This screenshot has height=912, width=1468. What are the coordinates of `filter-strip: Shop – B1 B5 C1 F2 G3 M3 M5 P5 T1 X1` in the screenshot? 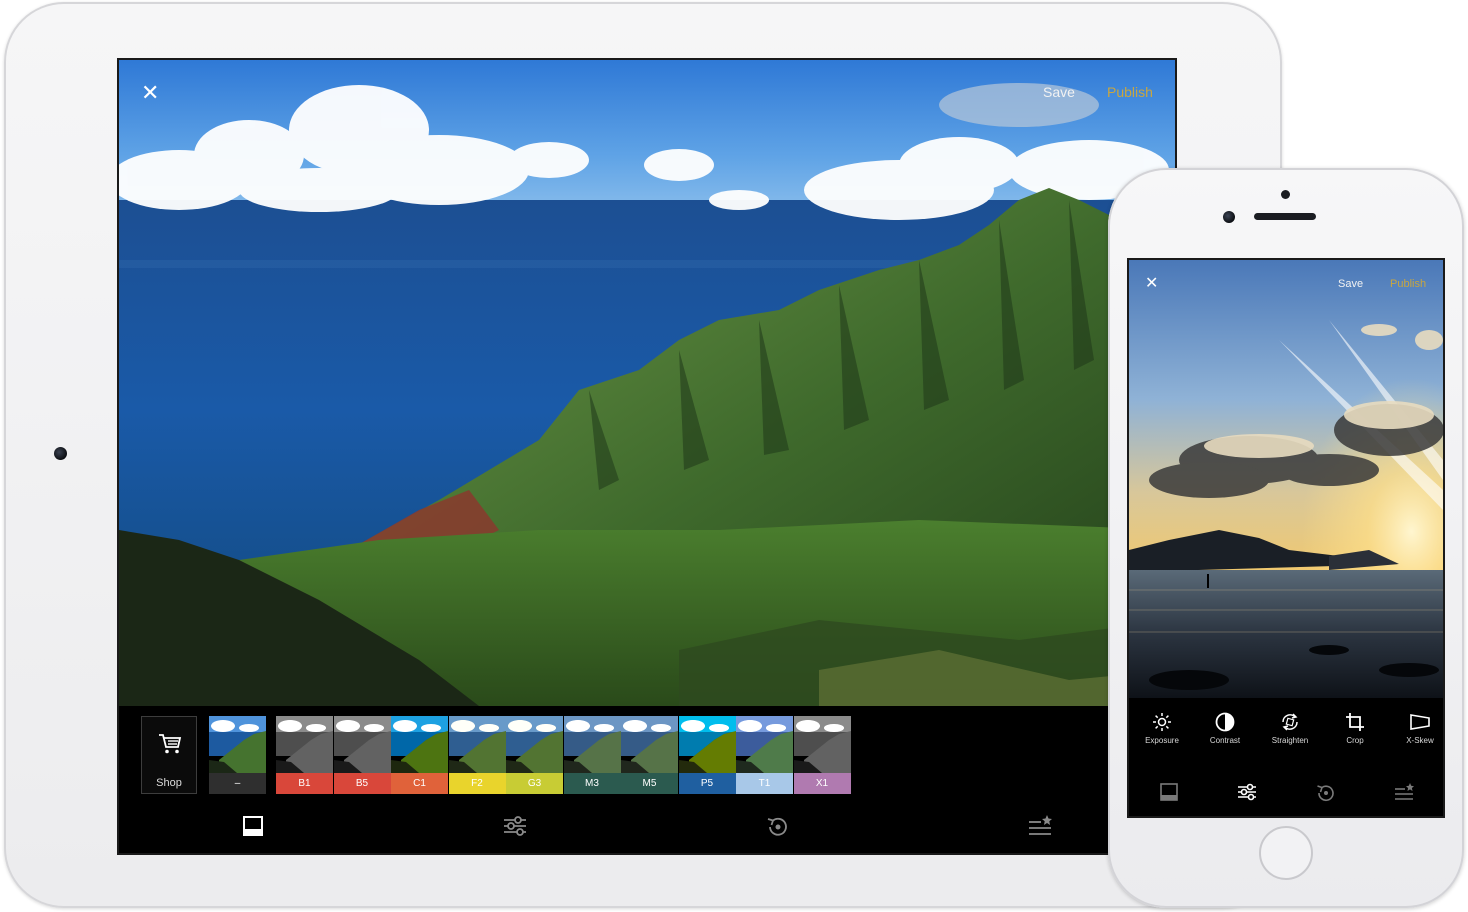 It's located at (647, 754).